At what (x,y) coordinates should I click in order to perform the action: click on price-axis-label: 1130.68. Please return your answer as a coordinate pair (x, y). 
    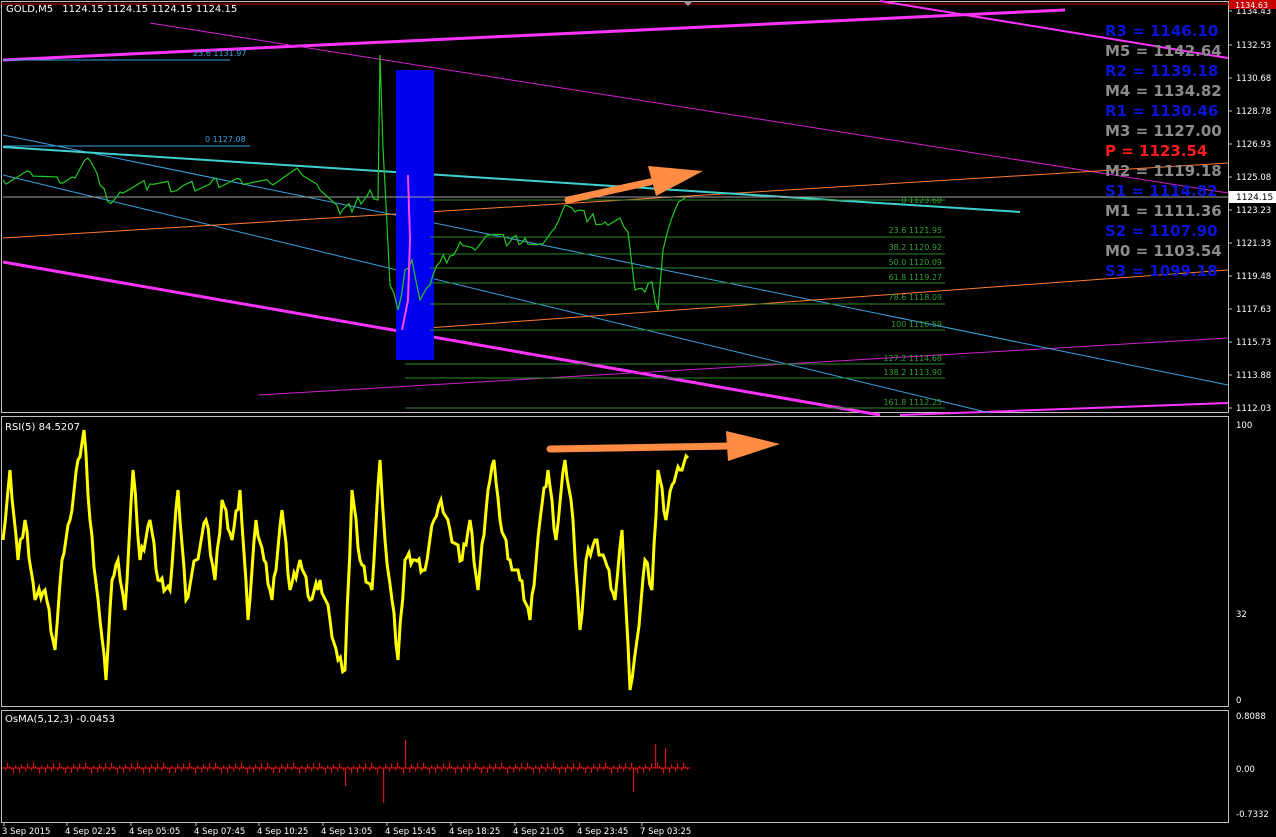
    Looking at the image, I should click on (1253, 79).